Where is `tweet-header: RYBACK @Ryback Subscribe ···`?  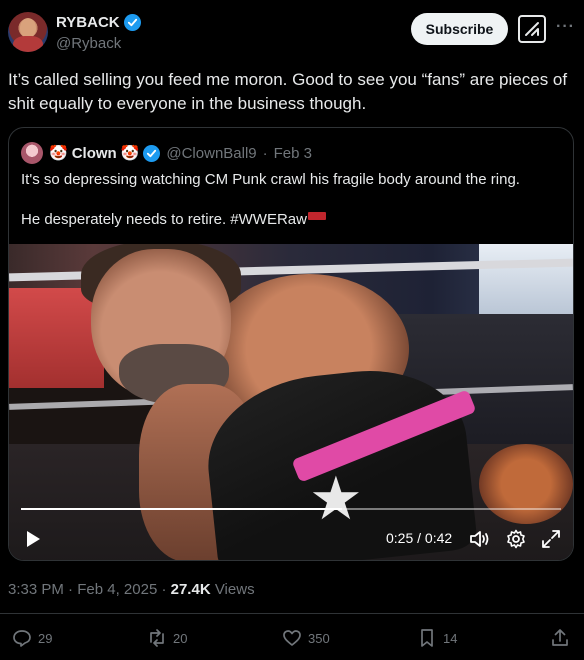 tweet-header: RYBACK @Ryback Subscribe ··· is located at coordinates (292, 32).